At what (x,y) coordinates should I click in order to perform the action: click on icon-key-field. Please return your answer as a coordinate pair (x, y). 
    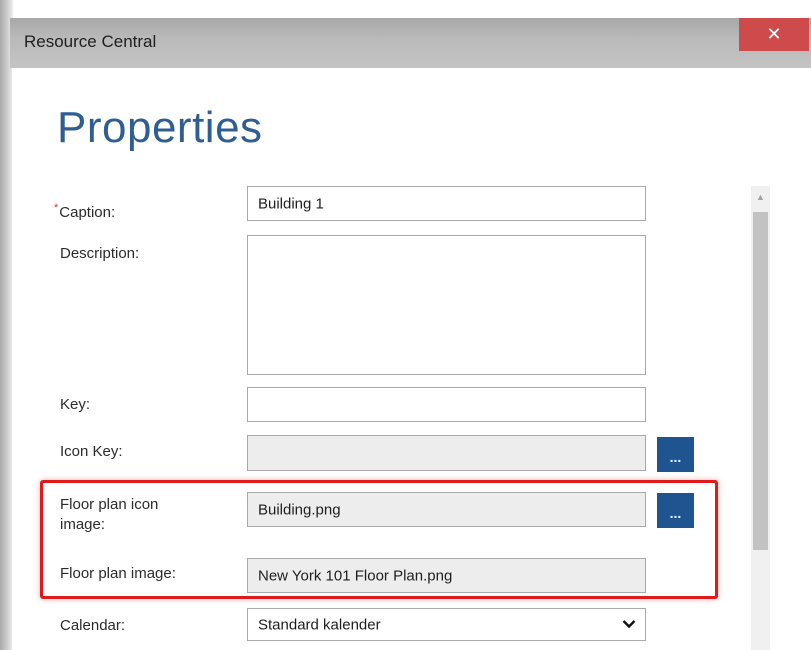
    Looking at the image, I should click on (446, 453).